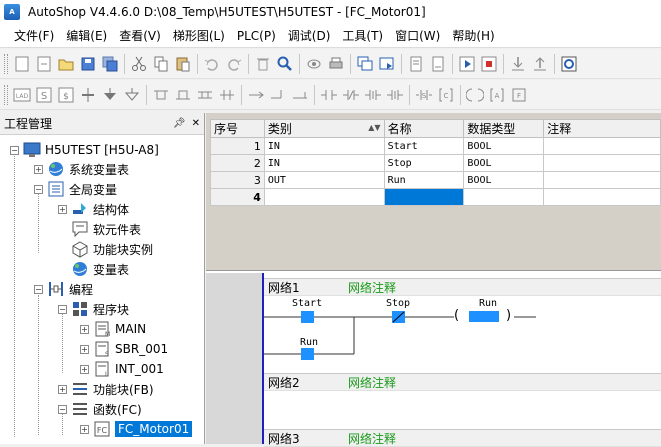 The height and width of the screenshot is (447, 661). What do you see at coordinates (489, 317) in the screenshot?
I see `coil-run: ( )` at bounding box center [489, 317].